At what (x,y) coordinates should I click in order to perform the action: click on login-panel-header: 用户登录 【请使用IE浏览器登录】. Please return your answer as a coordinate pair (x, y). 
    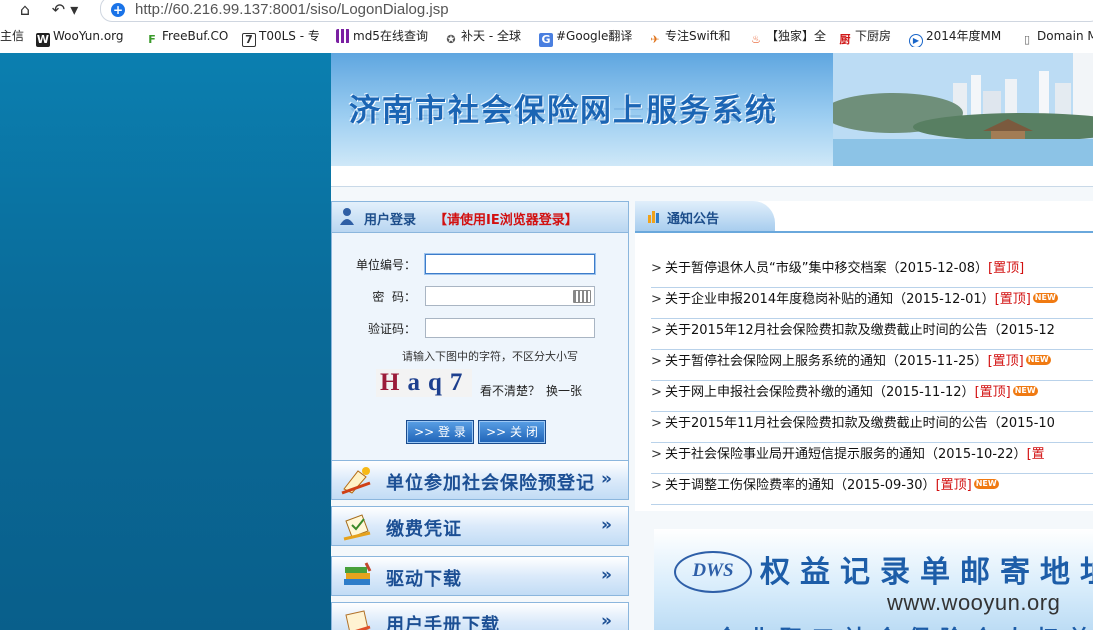
    Looking at the image, I should click on (480, 217).